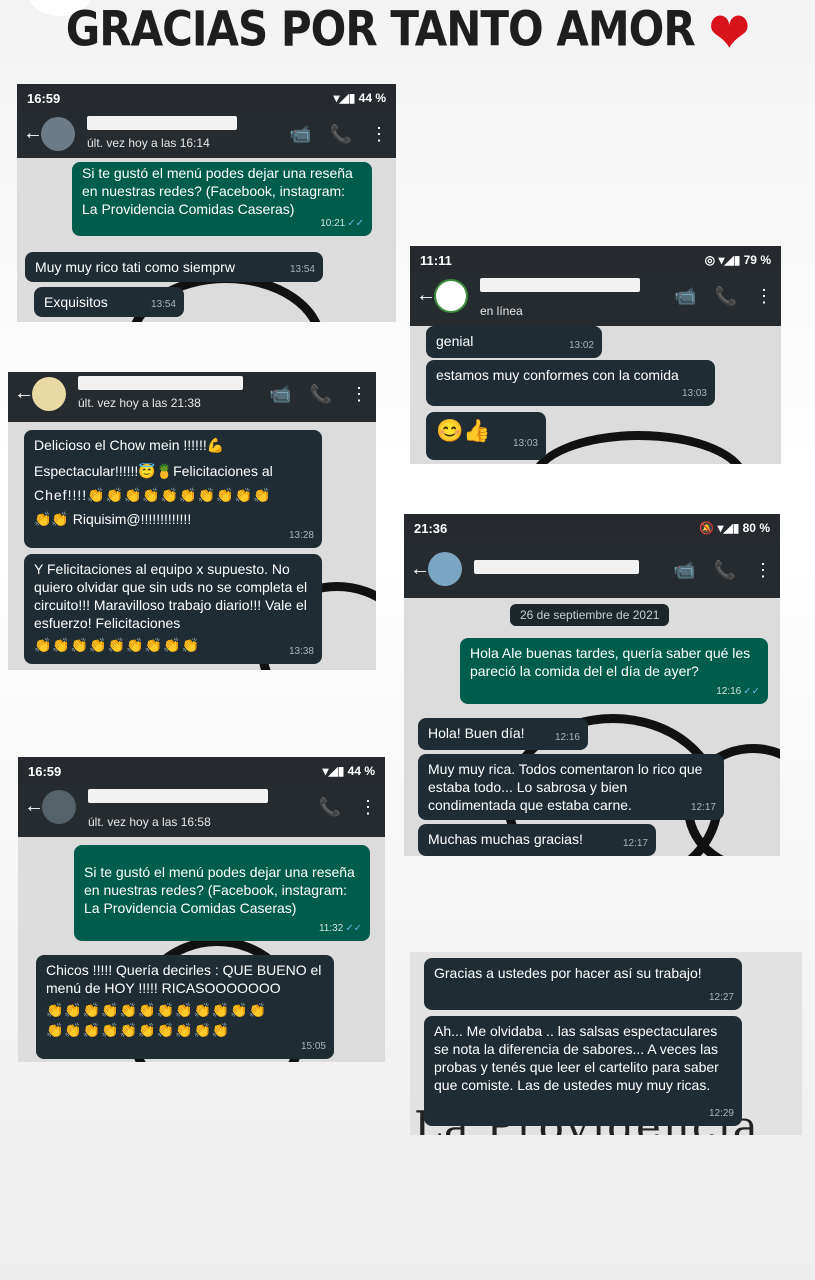 The width and height of the screenshot is (815, 1280). What do you see at coordinates (201, 811) in the screenshot?
I see `chat-header: ← últ. vez hoy a las 16:58 📞 ⋮` at bounding box center [201, 811].